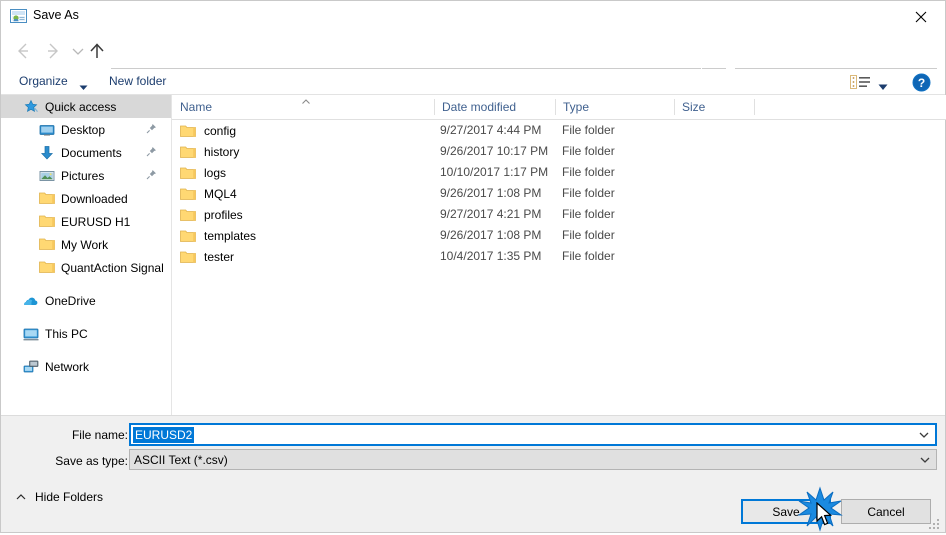 This screenshot has height=535, width=946. What do you see at coordinates (754, 107) in the screenshot?
I see `column-divider` at bounding box center [754, 107].